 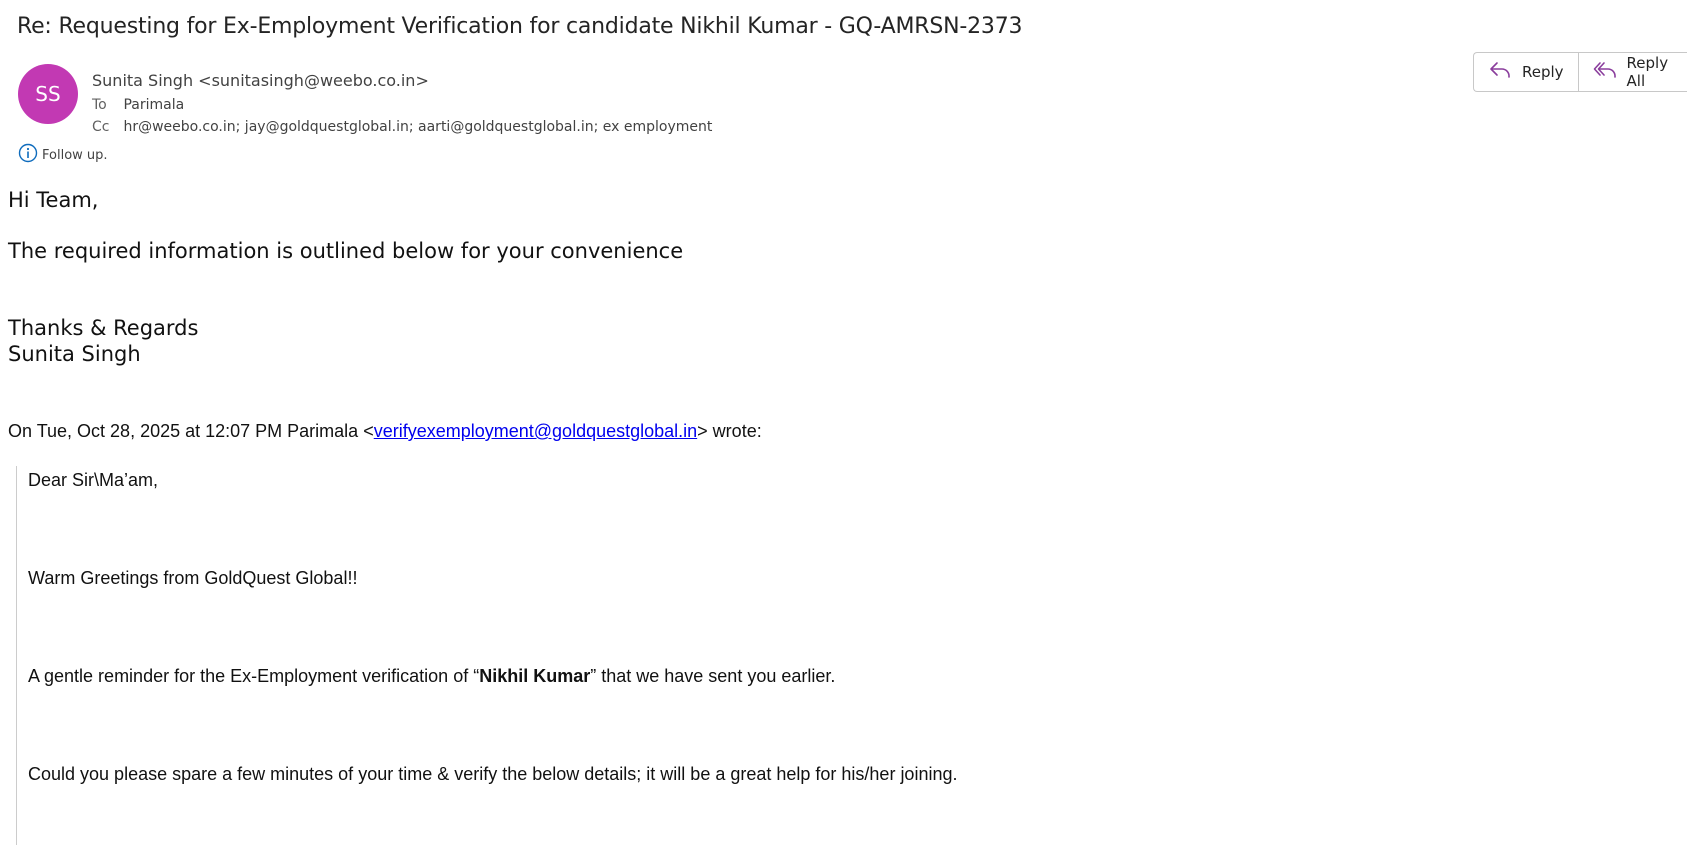 I want to click on body-greeting: Hi Team,, so click(x=53, y=200).